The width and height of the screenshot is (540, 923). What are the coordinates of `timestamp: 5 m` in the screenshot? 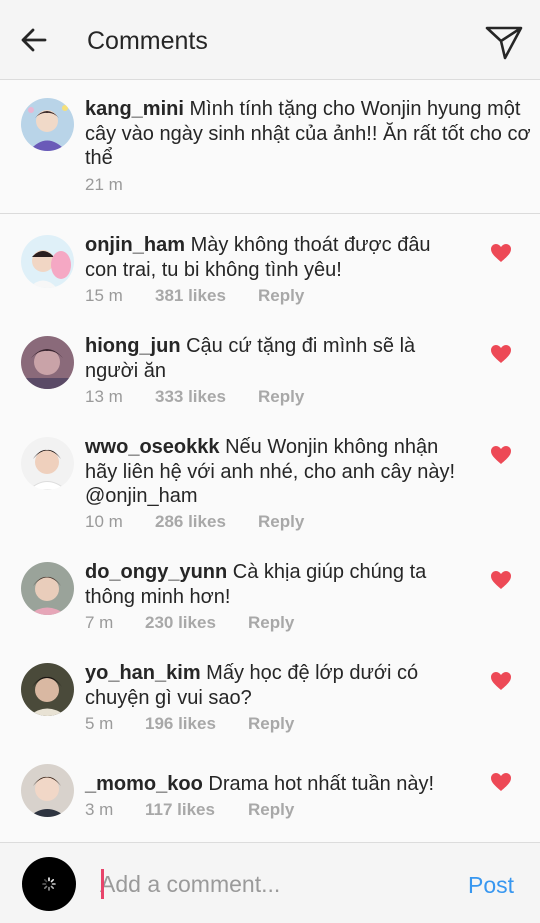 It's located at (99, 723).